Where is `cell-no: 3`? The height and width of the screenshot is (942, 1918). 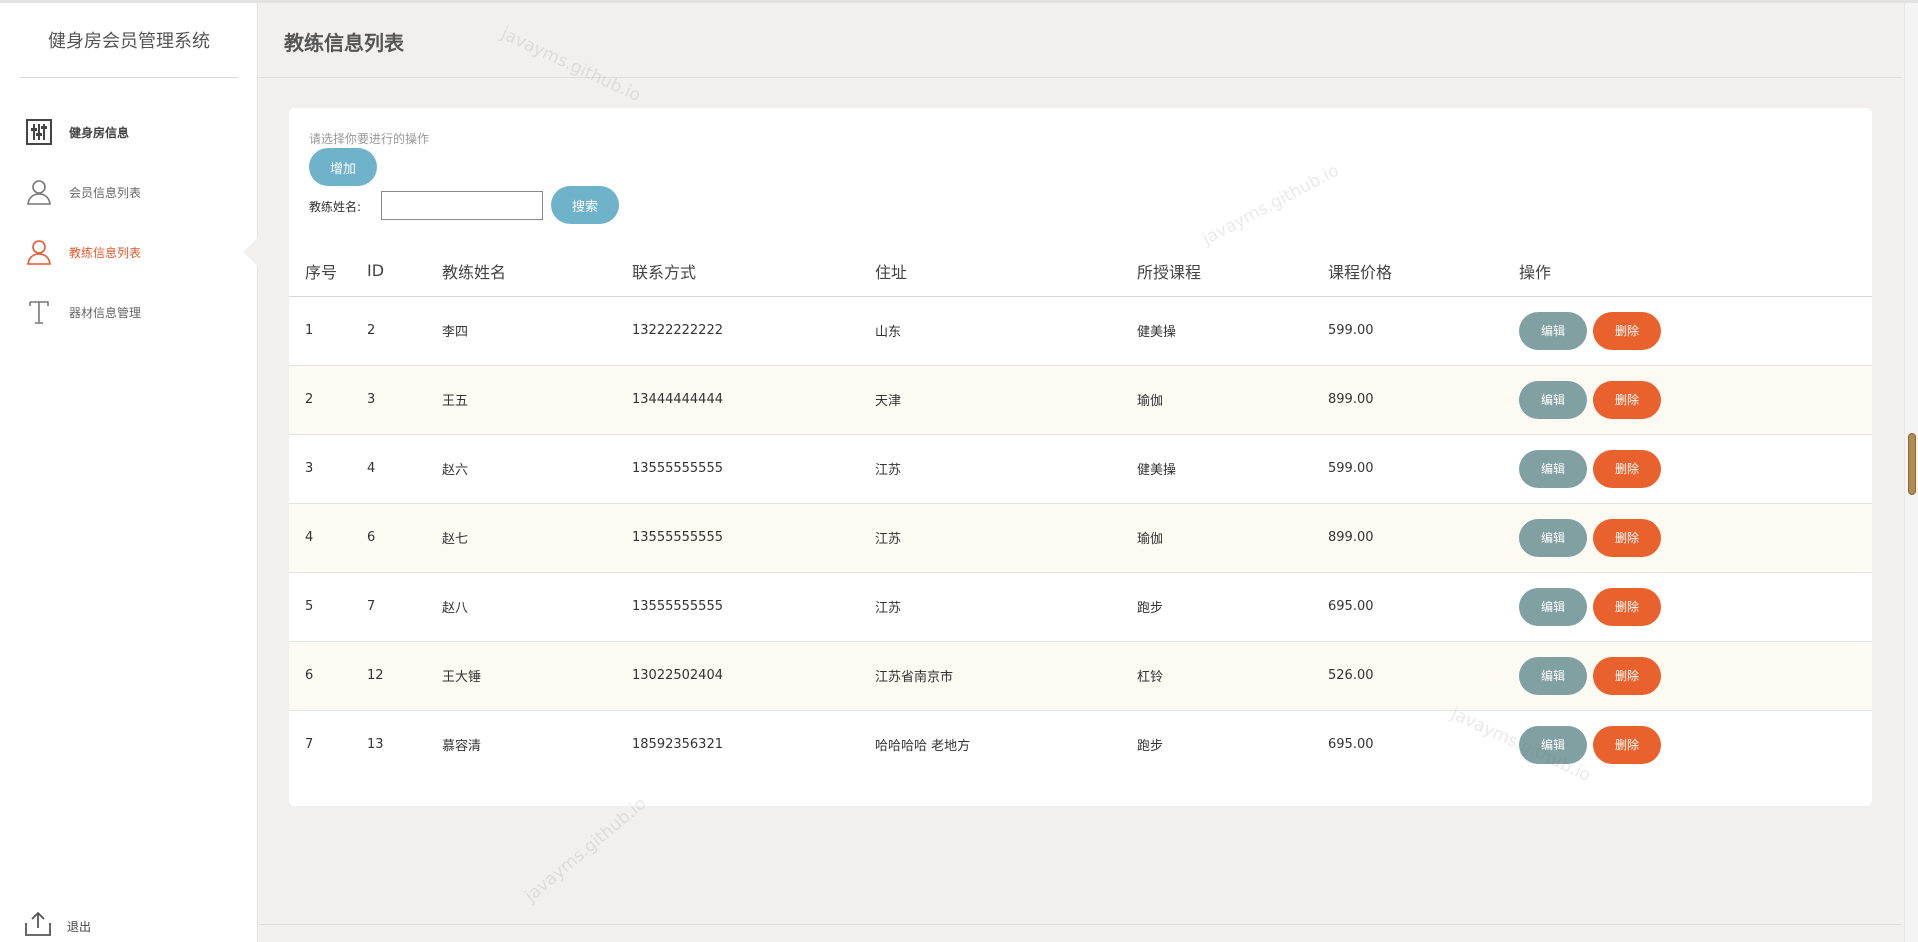 cell-no: 3 is located at coordinates (320, 469).